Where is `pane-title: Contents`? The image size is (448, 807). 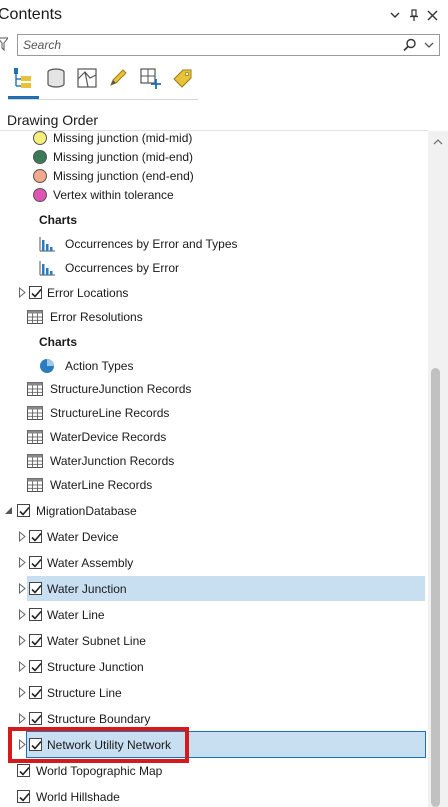
pane-title: Contents is located at coordinates (31, 14).